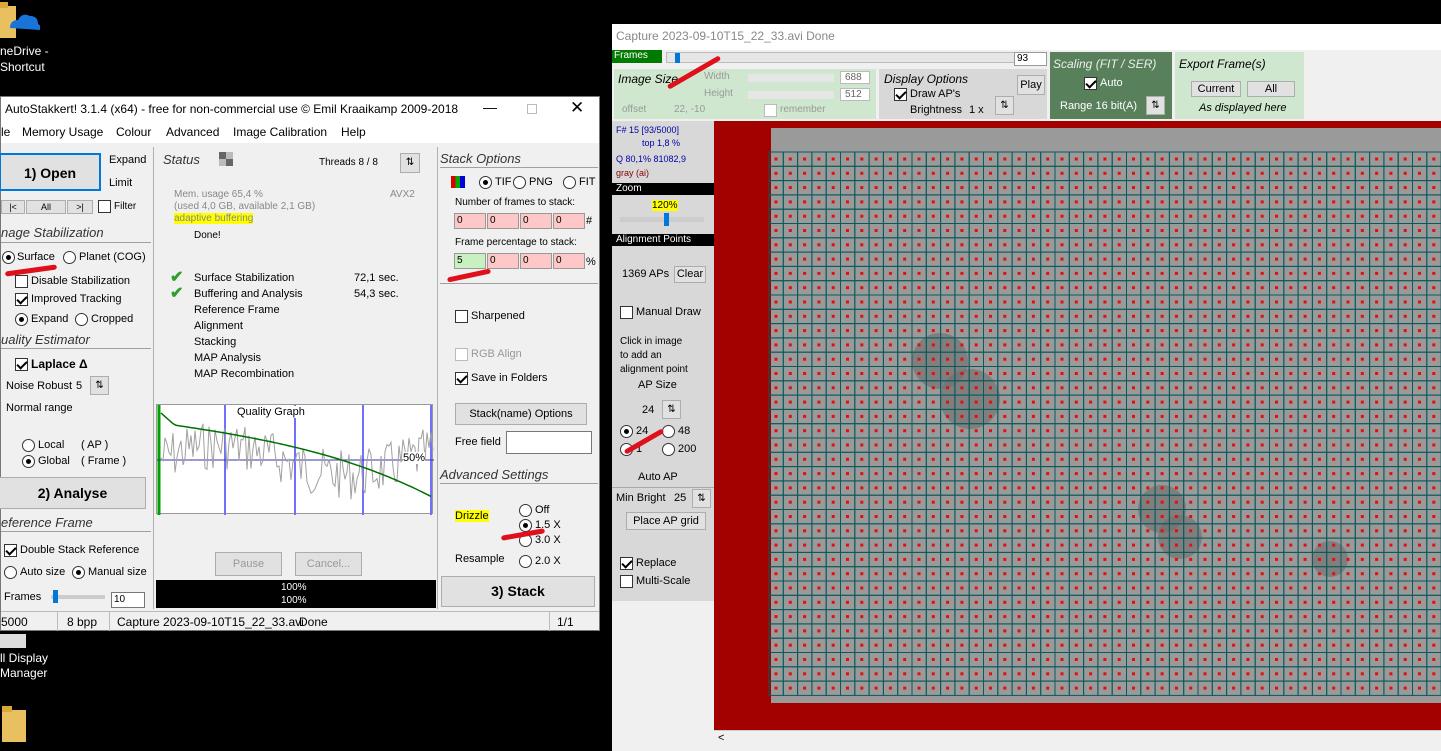  I want to click on onedrive-label-1: neDrive -, so click(24, 51).